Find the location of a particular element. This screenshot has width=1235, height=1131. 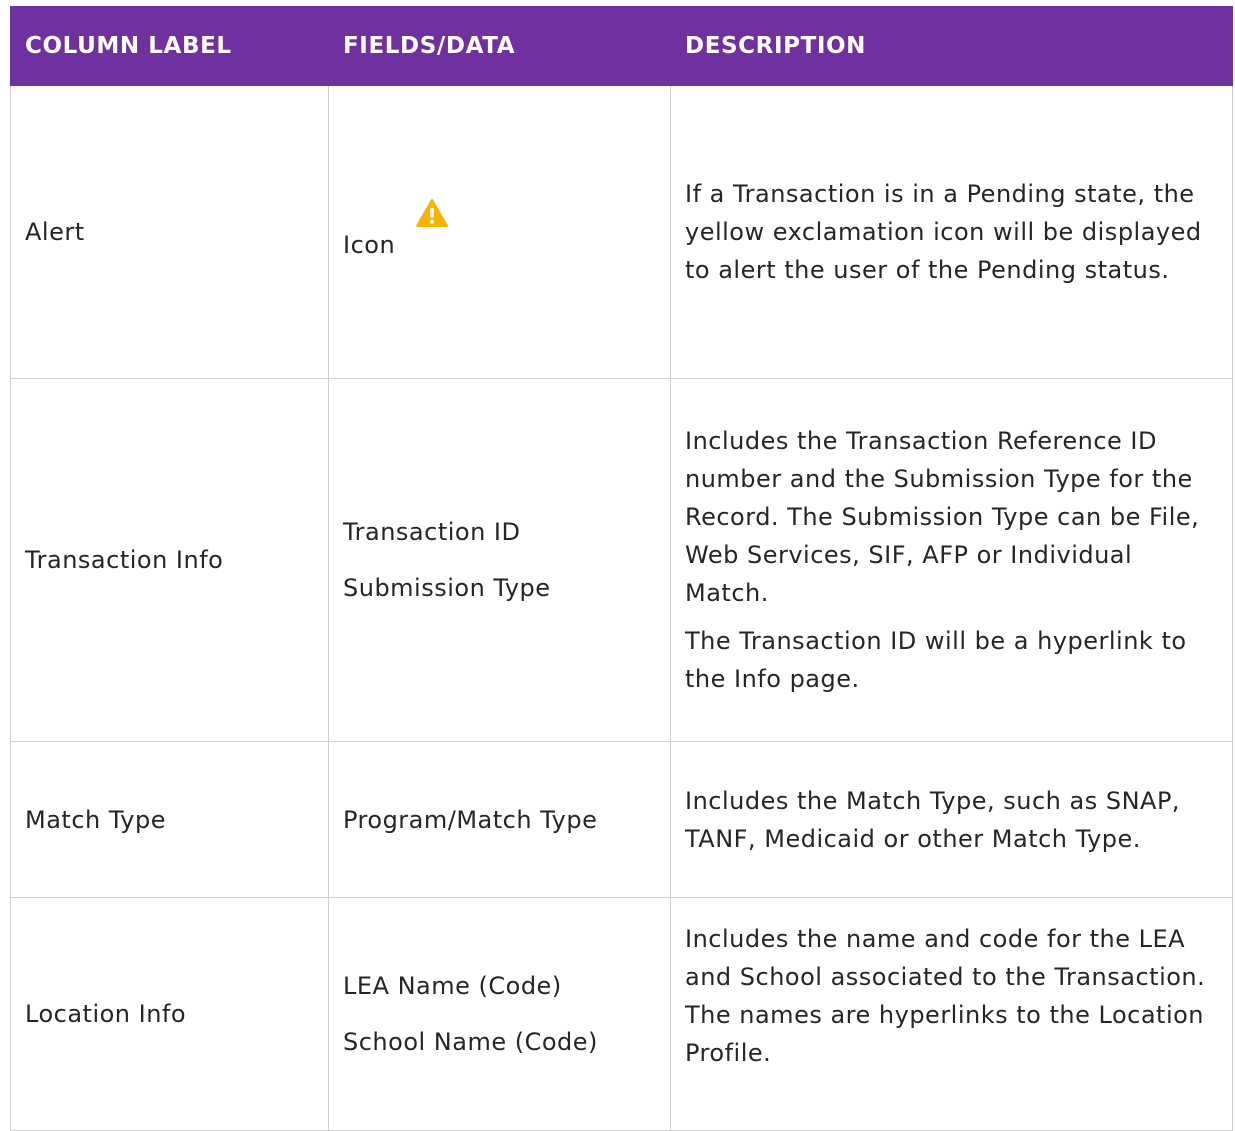

header-description: DESCRIPTION is located at coordinates (951, 46).